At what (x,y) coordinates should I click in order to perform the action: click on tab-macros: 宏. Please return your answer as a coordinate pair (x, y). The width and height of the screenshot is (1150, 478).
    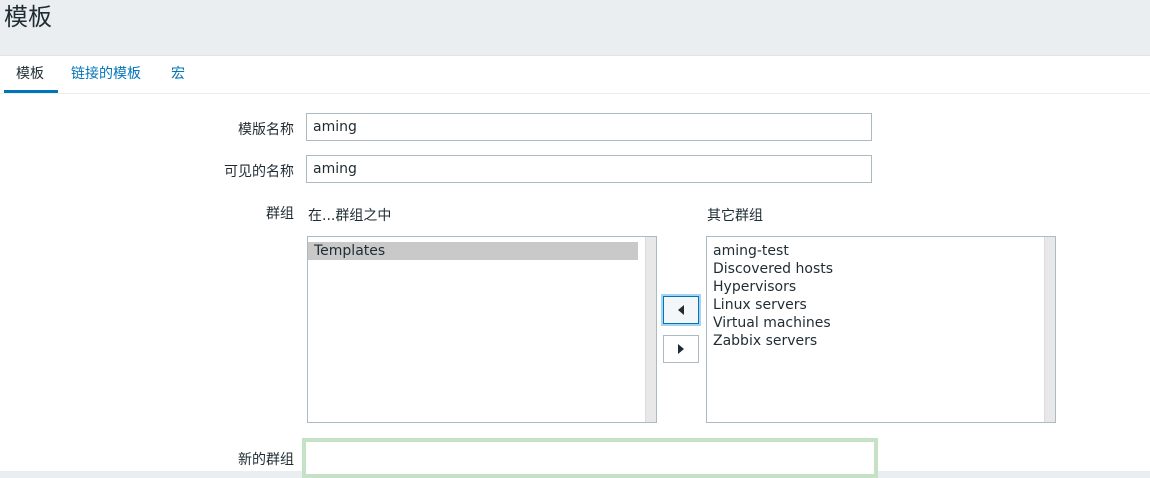
    Looking at the image, I should click on (178, 78).